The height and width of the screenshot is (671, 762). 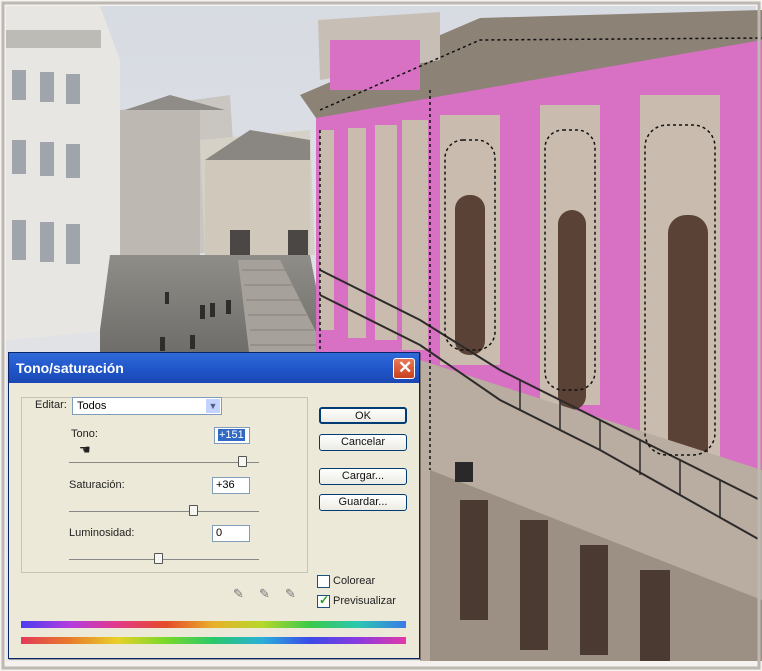 I want to click on close-button: ✕, so click(x=404, y=368).